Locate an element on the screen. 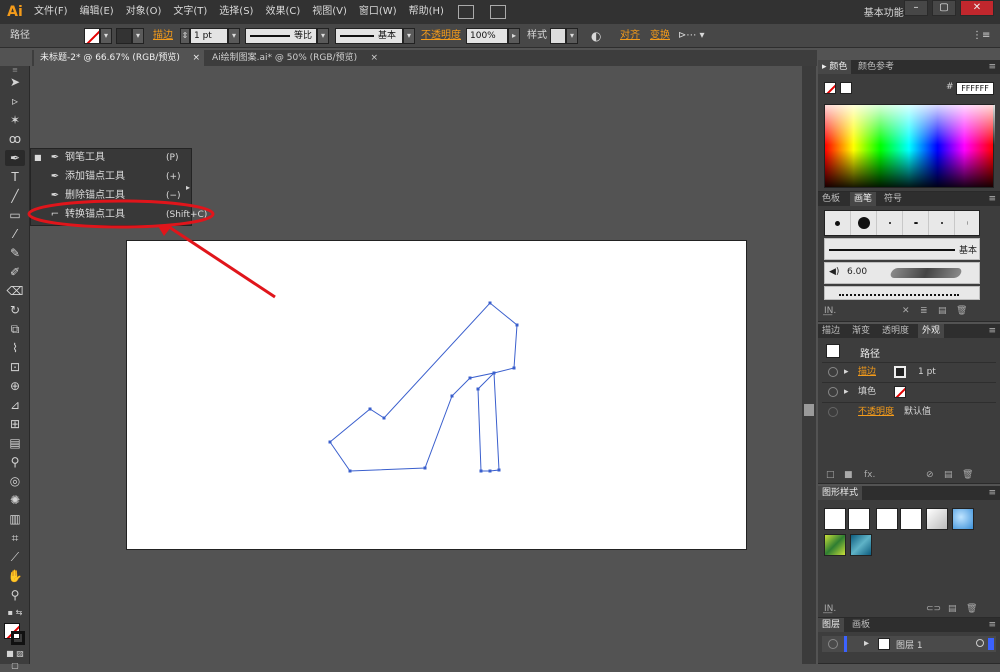 The image size is (1000, 672). brush-pattern-row is located at coordinates (902, 293).